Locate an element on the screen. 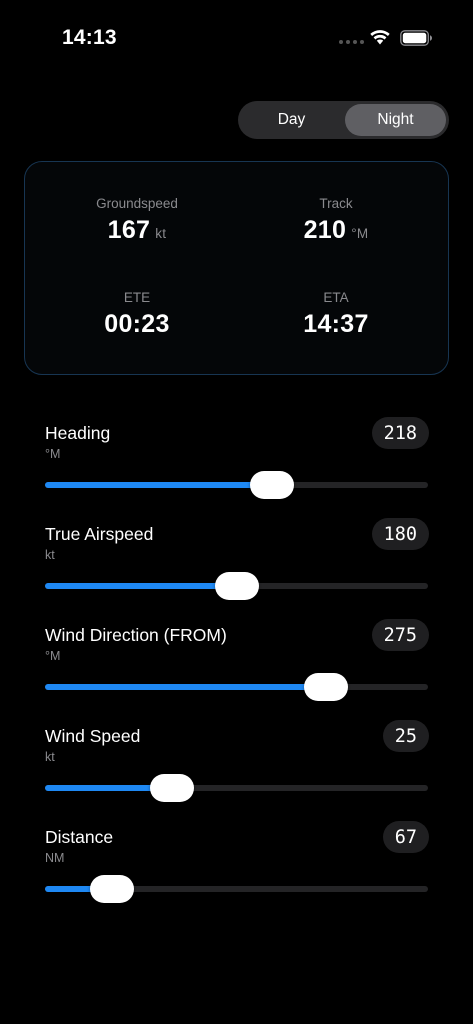 The height and width of the screenshot is (1024, 473). heading-slider is located at coordinates (236, 485).